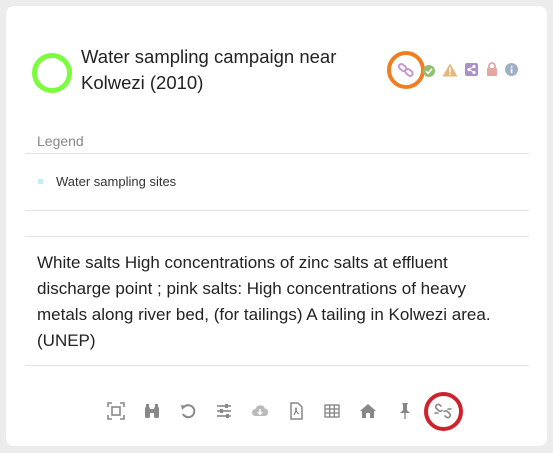 The height and width of the screenshot is (453, 553). Describe the element at coordinates (471, 69) in the screenshot. I see `share-icon` at that location.